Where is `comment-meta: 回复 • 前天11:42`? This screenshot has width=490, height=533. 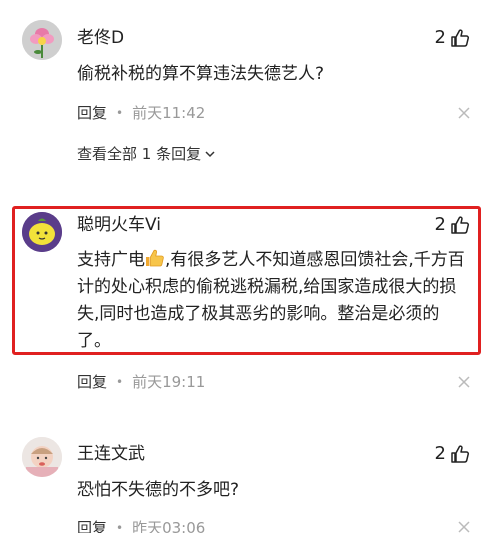 comment-meta: 回复 • 前天11:42 is located at coordinates (141, 113).